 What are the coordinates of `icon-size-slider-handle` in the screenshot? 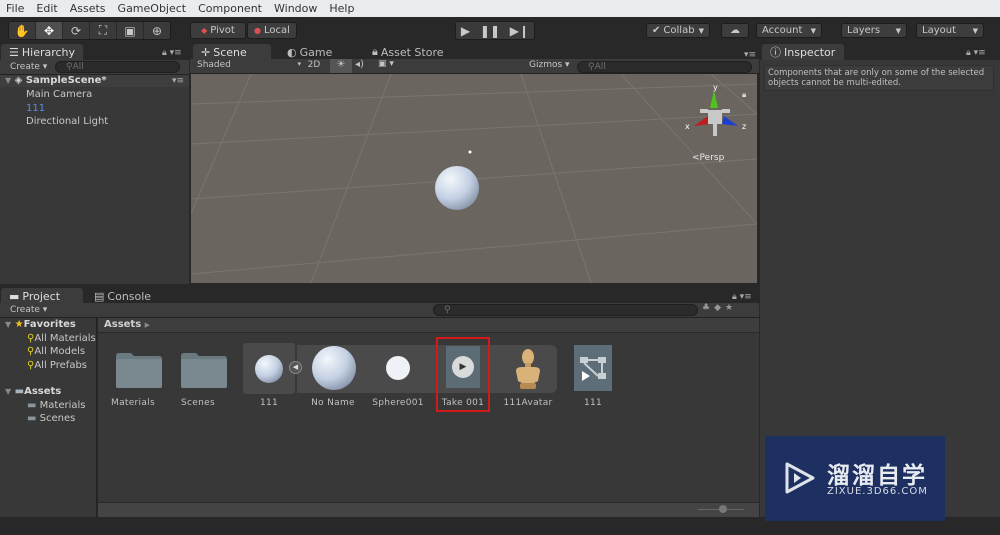 It's located at (723, 509).